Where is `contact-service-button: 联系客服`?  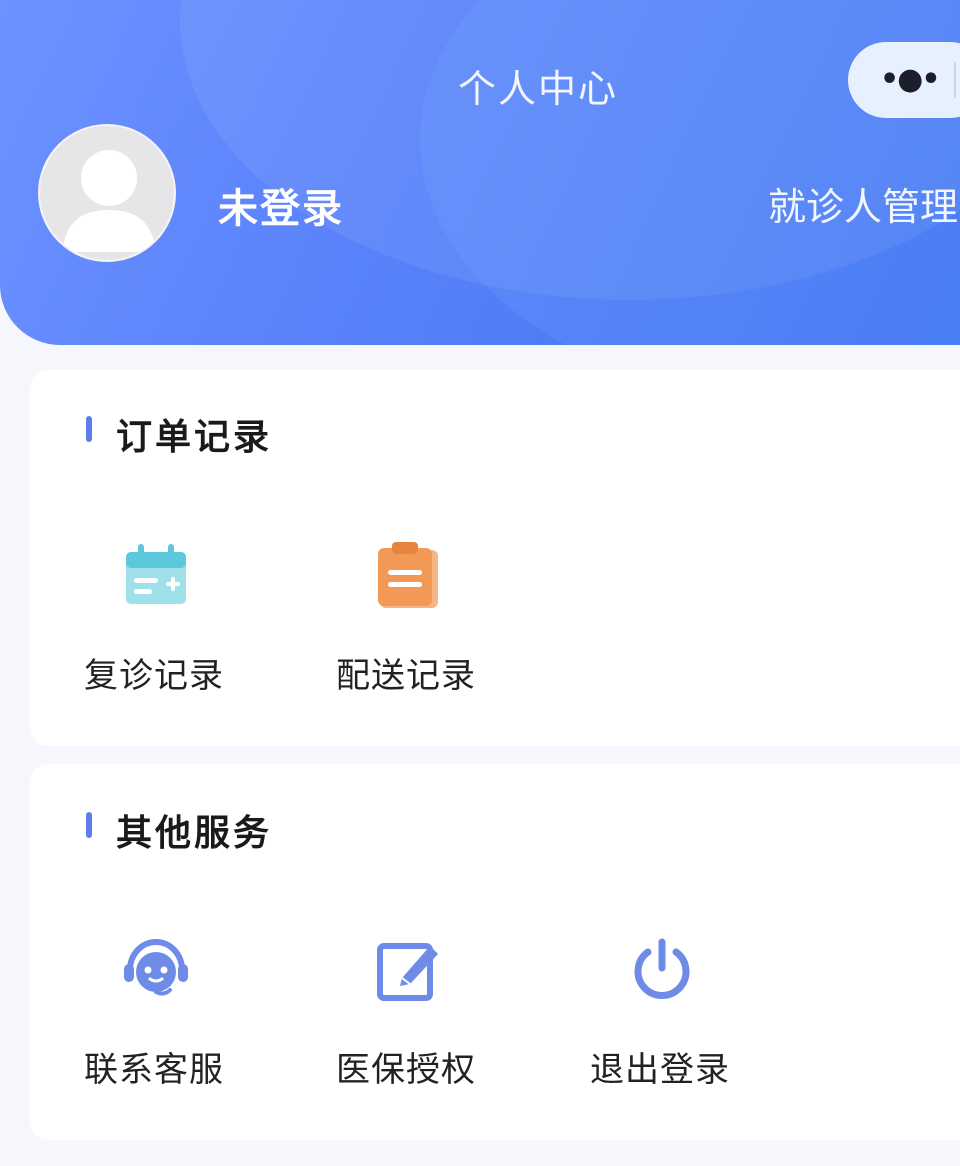 contact-service-button: 联系客服 is located at coordinates (174, 1034).